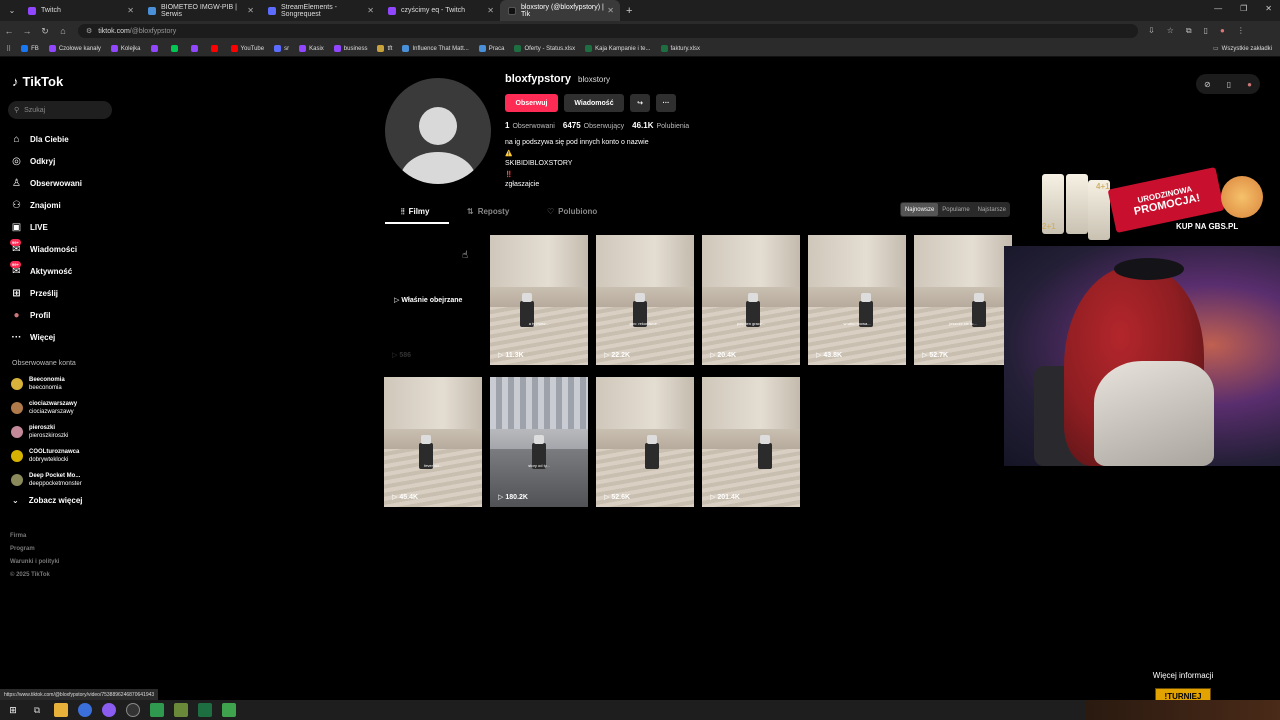 The width and height of the screenshot is (1280, 720). I want to click on sort-popular: Popularne, so click(955, 209).